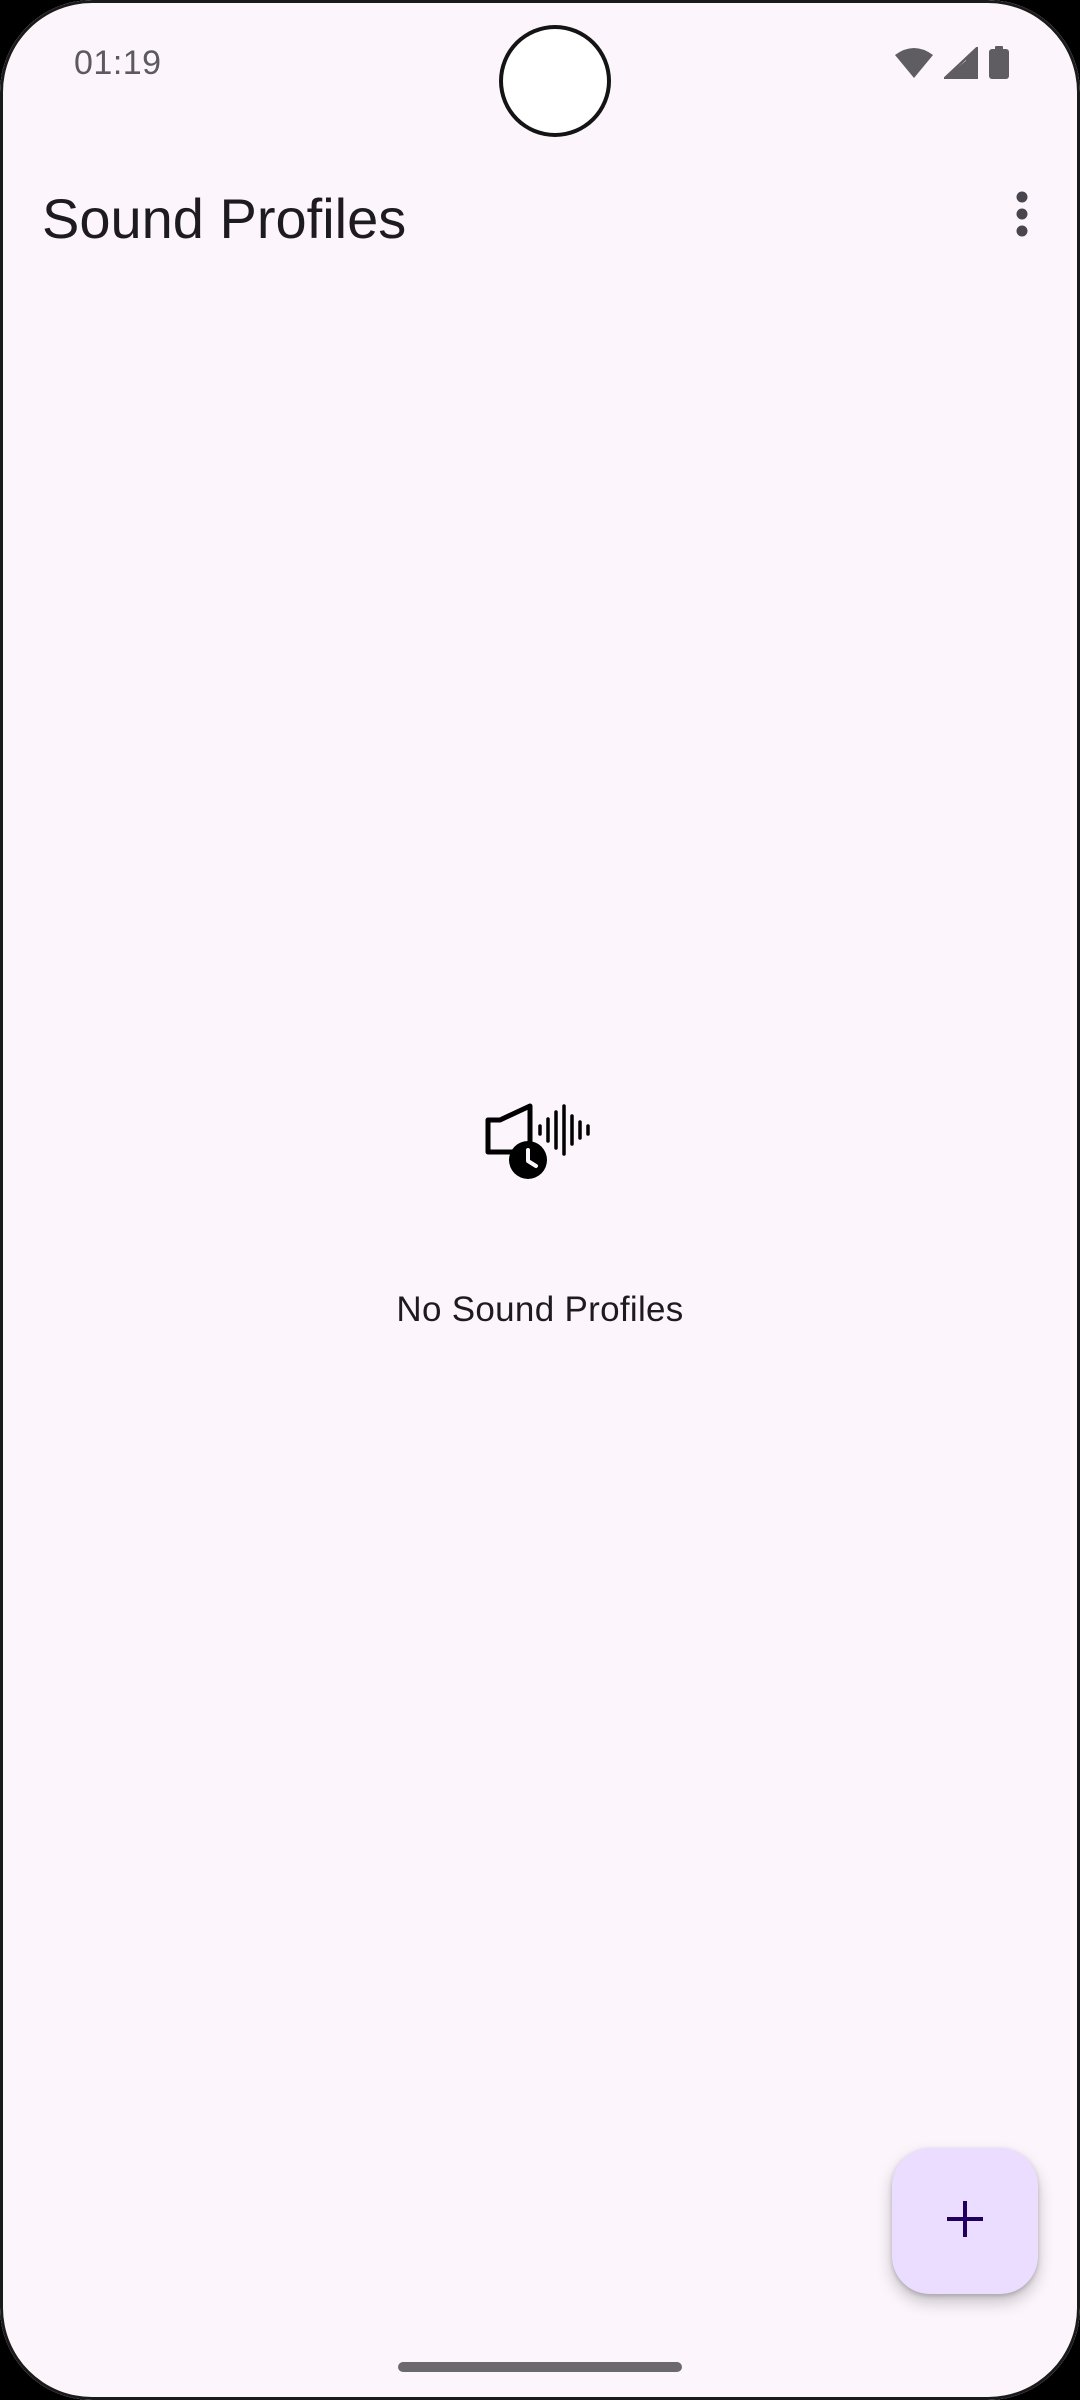 The width and height of the screenshot is (1080, 2400). I want to click on battery-icon, so click(999, 63).